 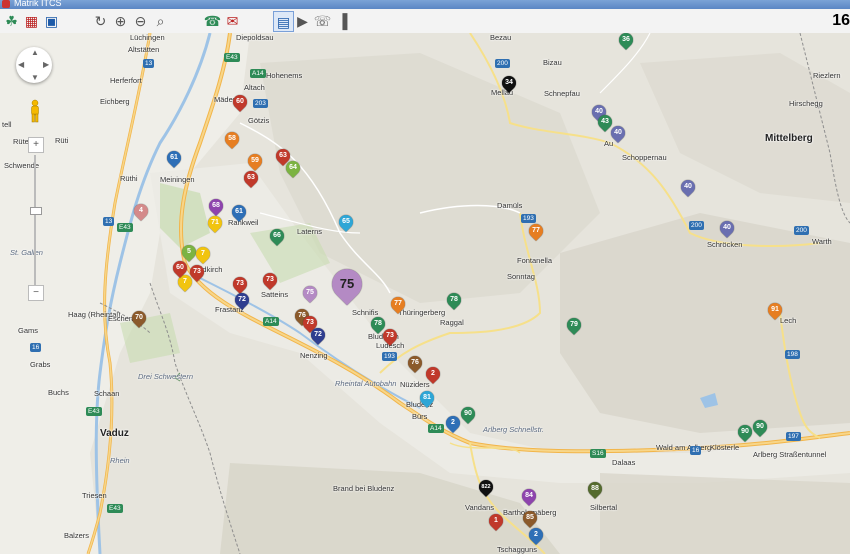 I want to click on vehicle-marker: 71, so click(x=215, y=224).